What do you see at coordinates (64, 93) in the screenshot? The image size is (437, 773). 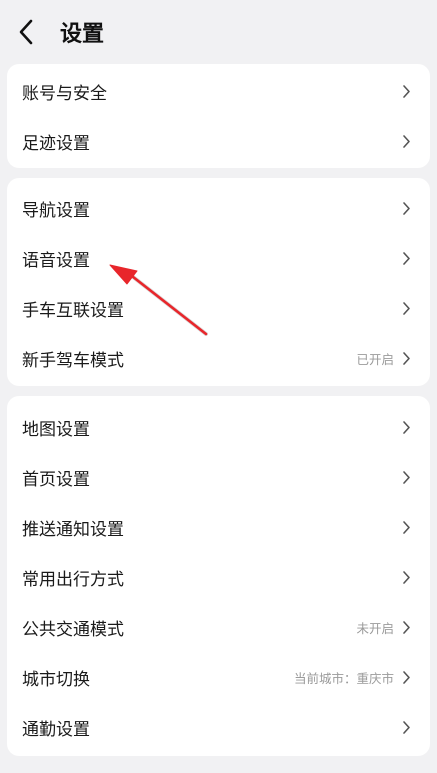 I see `item-label: 账号与安全` at bounding box center [64, 93].